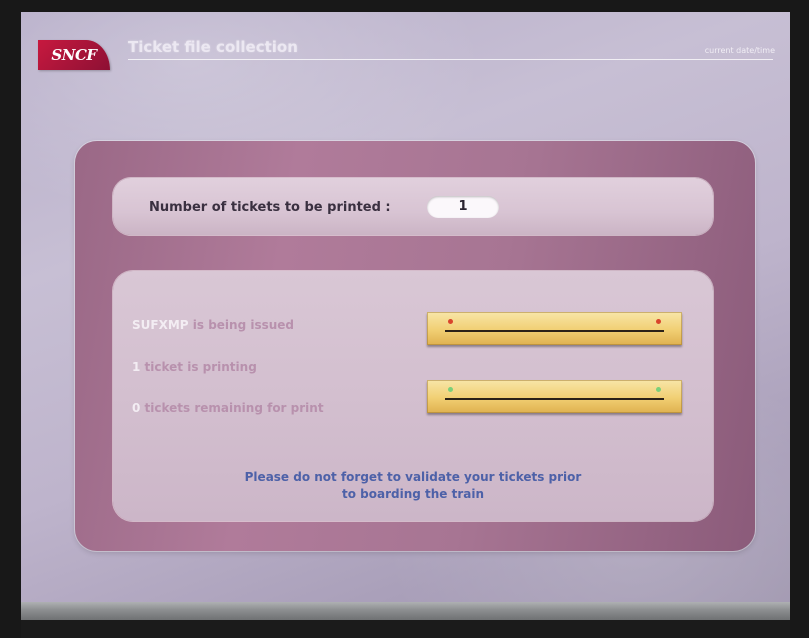  What do you see at coordinates (74, 55) in the screenshot?
I see `sncf-logo: SNCF` at bounding box center [74, 55].